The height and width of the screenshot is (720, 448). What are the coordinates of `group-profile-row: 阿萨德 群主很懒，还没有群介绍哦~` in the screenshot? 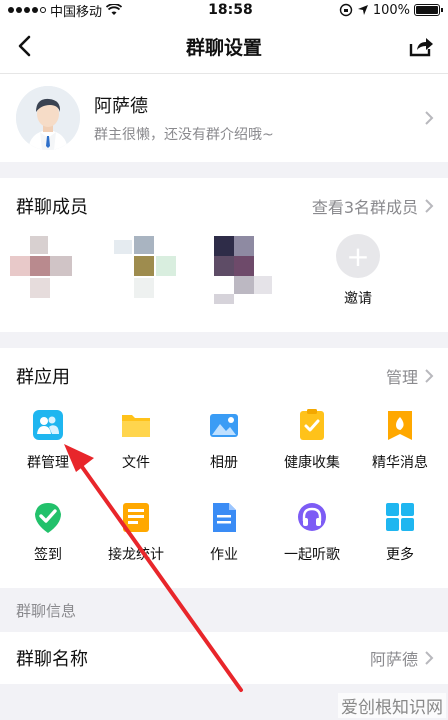 It's located at (224, 118).